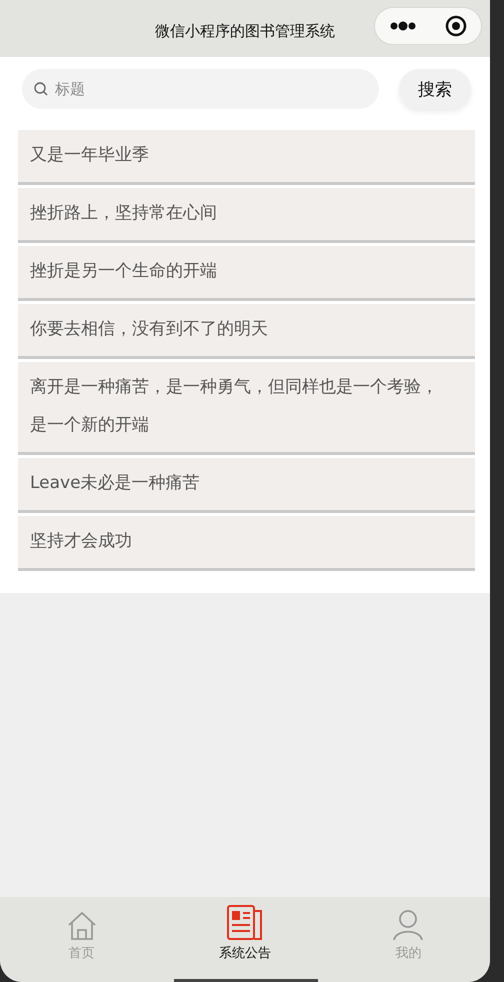 This screenshot has width=504, height=982. What do you see at coordinates (81, 926) in the screenshot?
I see `home-icon` at bounding box center [81, 926].